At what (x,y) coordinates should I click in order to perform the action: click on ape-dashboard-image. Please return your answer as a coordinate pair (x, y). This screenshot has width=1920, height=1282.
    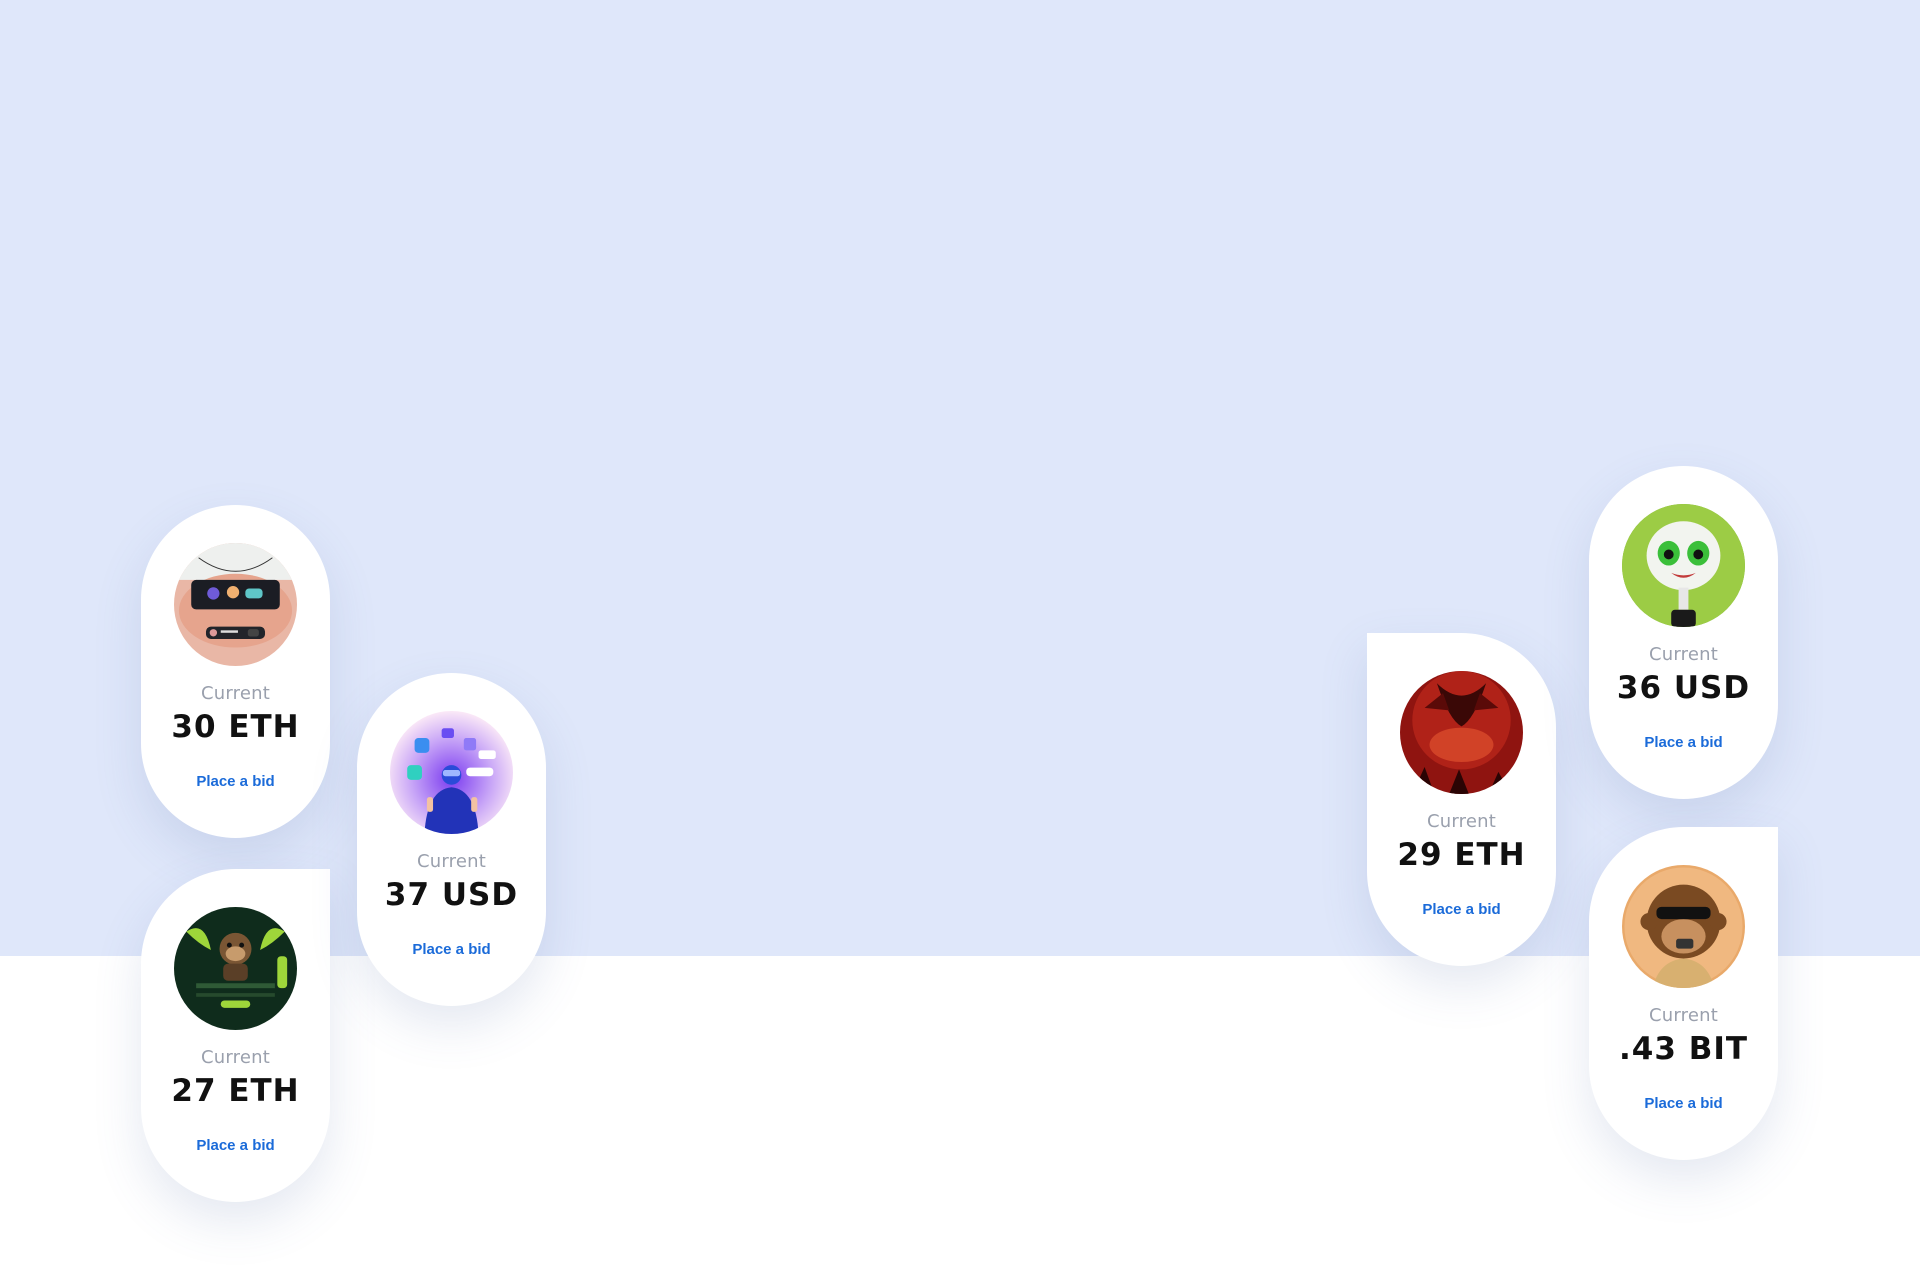
    Looking at the image, I should click on (235, 968).